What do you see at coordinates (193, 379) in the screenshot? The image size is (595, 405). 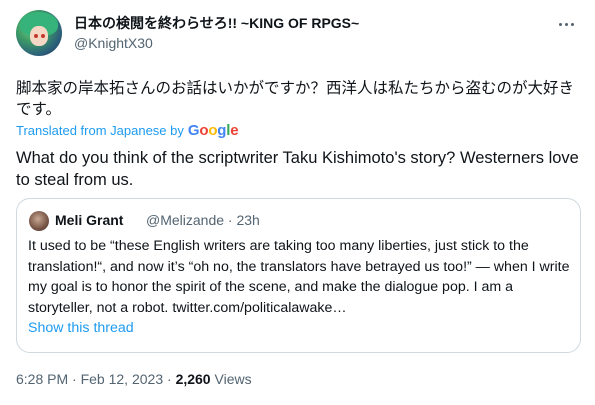 I see `views-count: 2,260` at bounding box center [193, 379].